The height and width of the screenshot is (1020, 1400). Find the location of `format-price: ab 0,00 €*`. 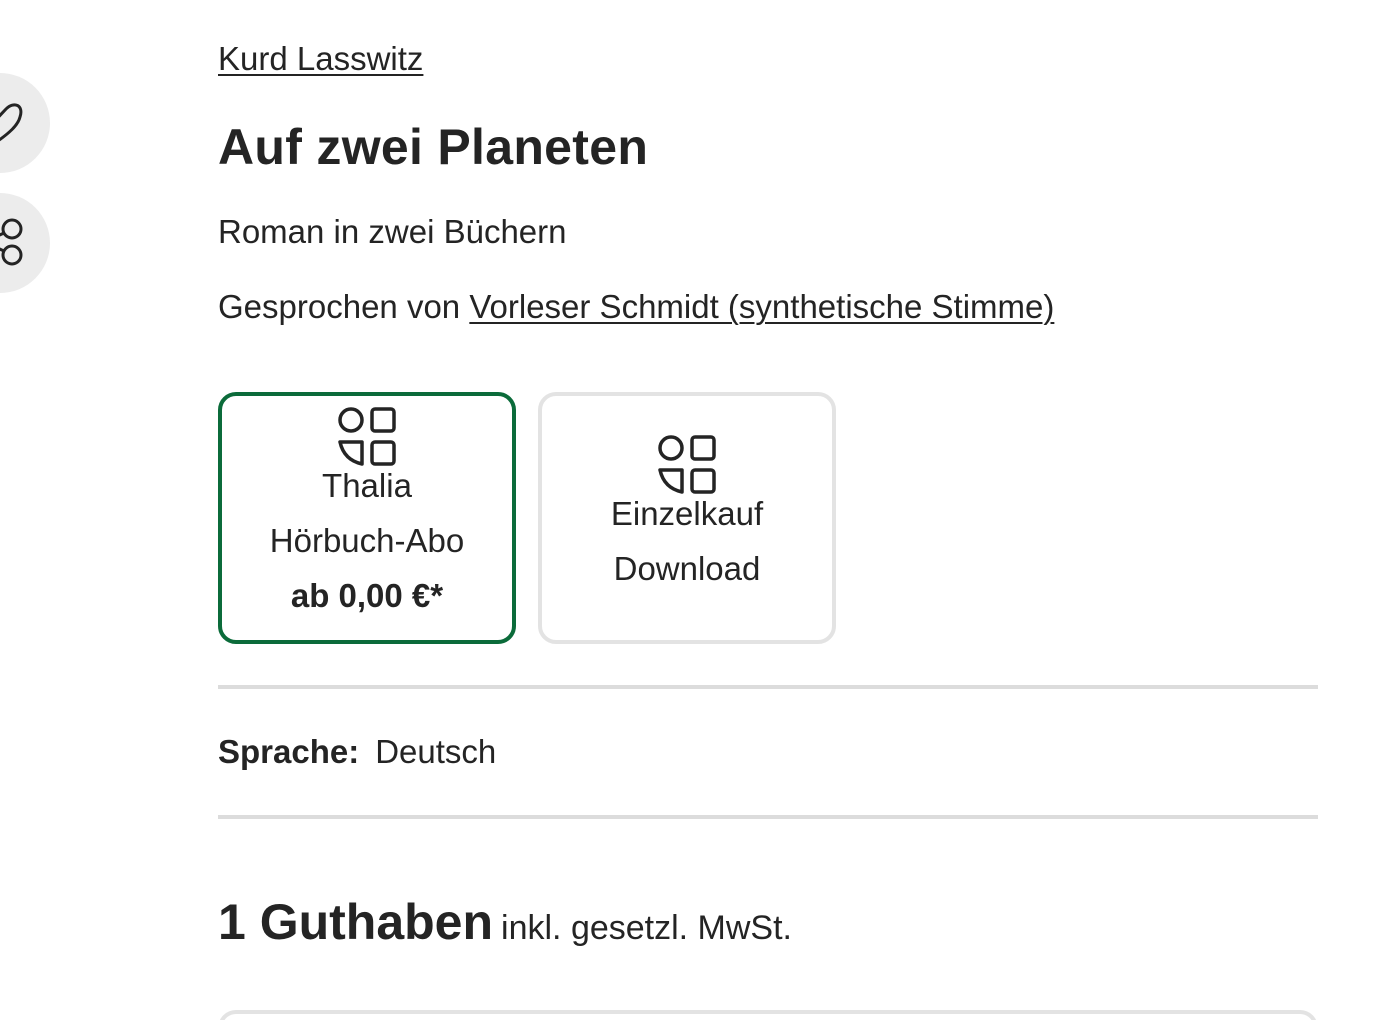

format-price: ab 0,00 €* is located at coordinates (367, 595).